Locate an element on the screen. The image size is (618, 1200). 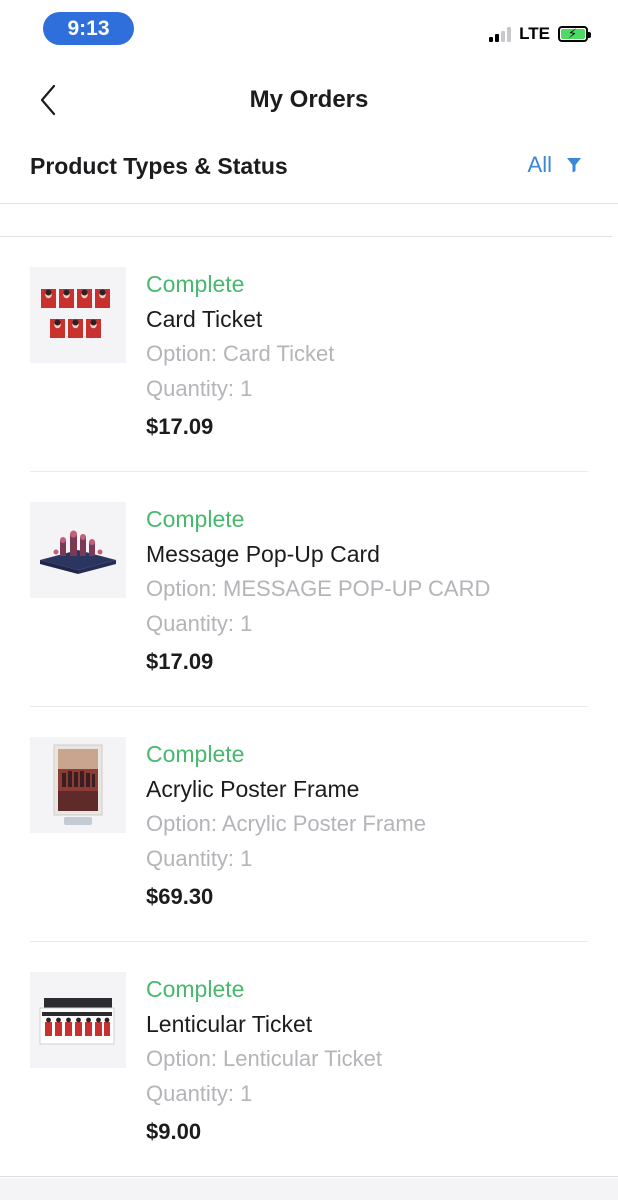
filter-label: Product Types & Status is located at coordinates (159, 166).